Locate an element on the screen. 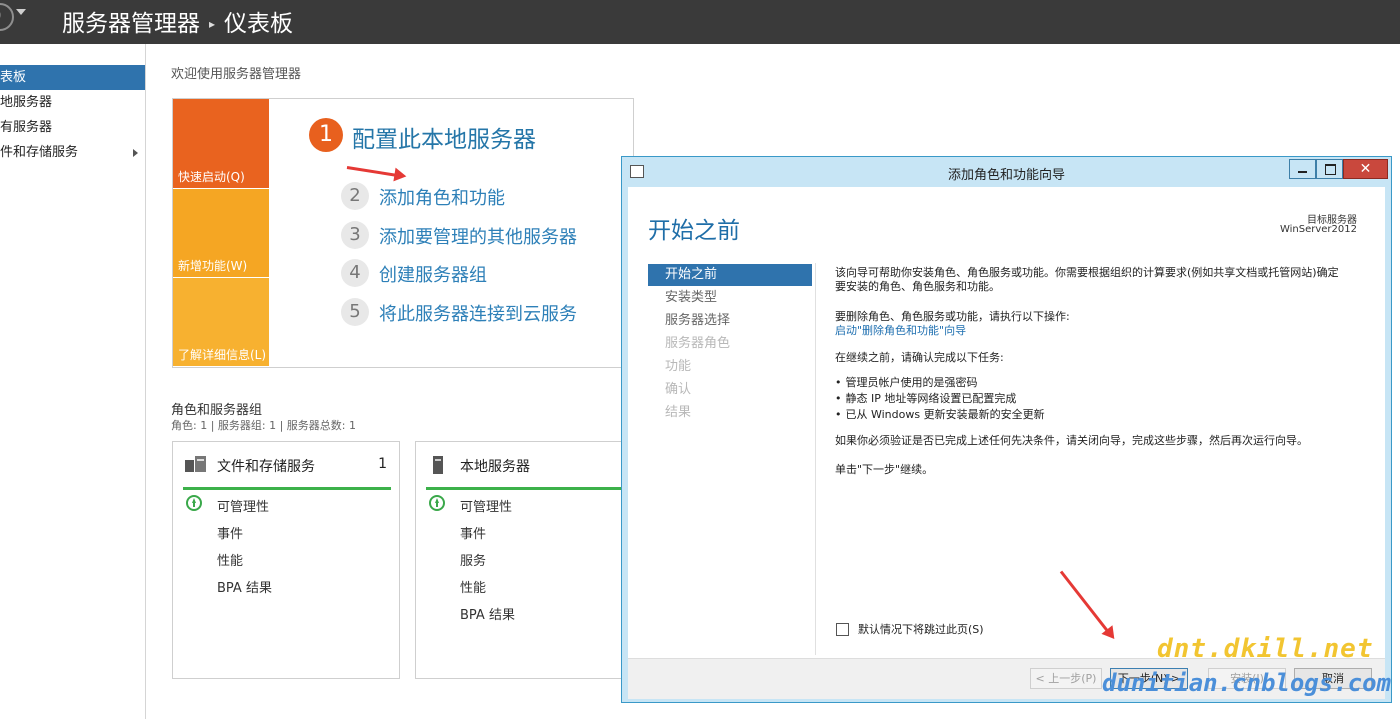 The height and width of the screenshot is (719, 1400). step-create-server-group: 创建服务器组 is located at coordinates (433, 274).